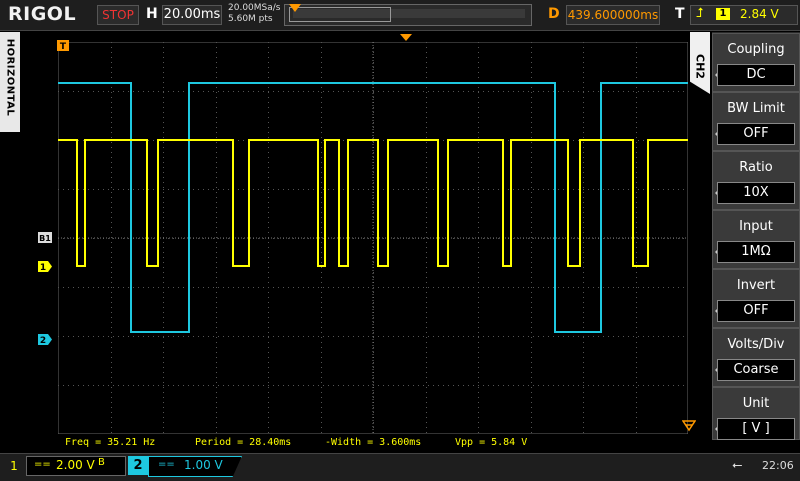 The height and width of the screenshot is (481, 800). I want to click on ch2-marker-label: 2, so click(43, 341).